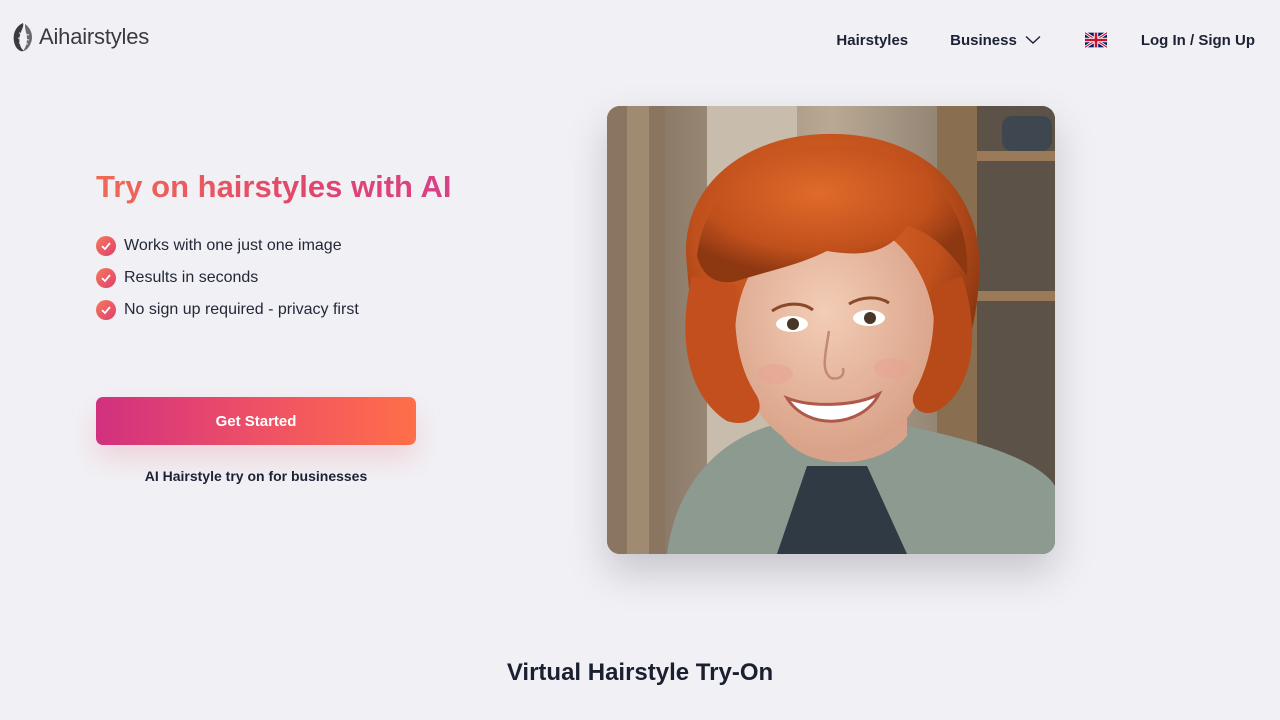 Image resolution: width=1280 pixels, height=720 pixels. I want to click on feature-item: Results in seconds, so click(286, 278).